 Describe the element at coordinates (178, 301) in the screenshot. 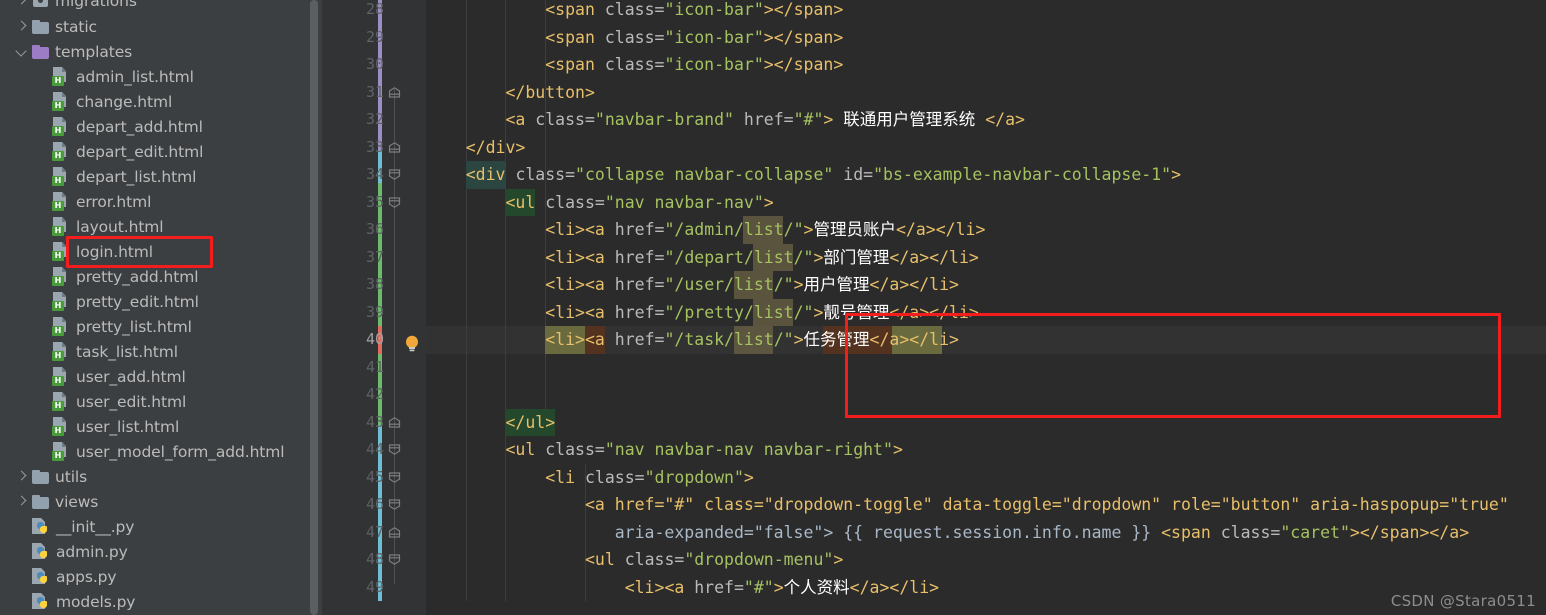

I see `tree-item-pretty-edit-html: Hpretty_edit.html` at that location.